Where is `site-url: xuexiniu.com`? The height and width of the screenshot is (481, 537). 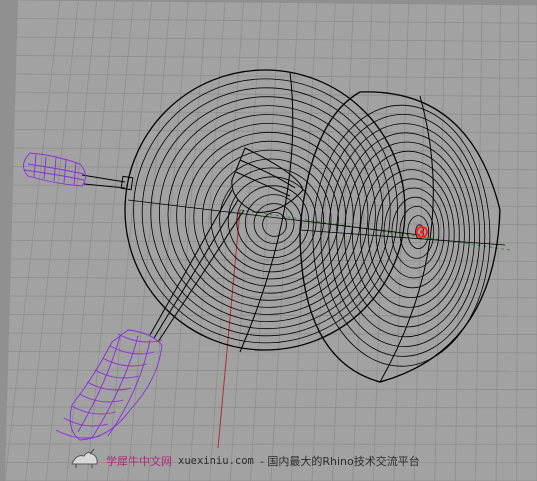
site-url: xuexiniu.com is located at coordinates (216, 461).